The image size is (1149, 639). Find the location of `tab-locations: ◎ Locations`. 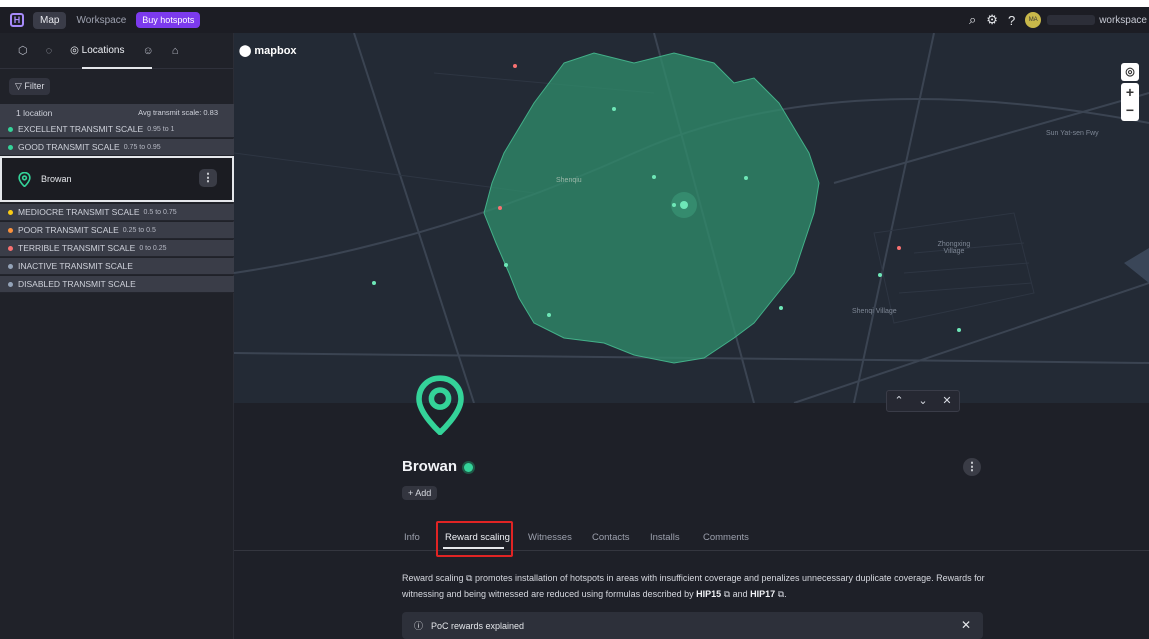

tab-locations: ◎ Locations is located at coordinates (97, 50).